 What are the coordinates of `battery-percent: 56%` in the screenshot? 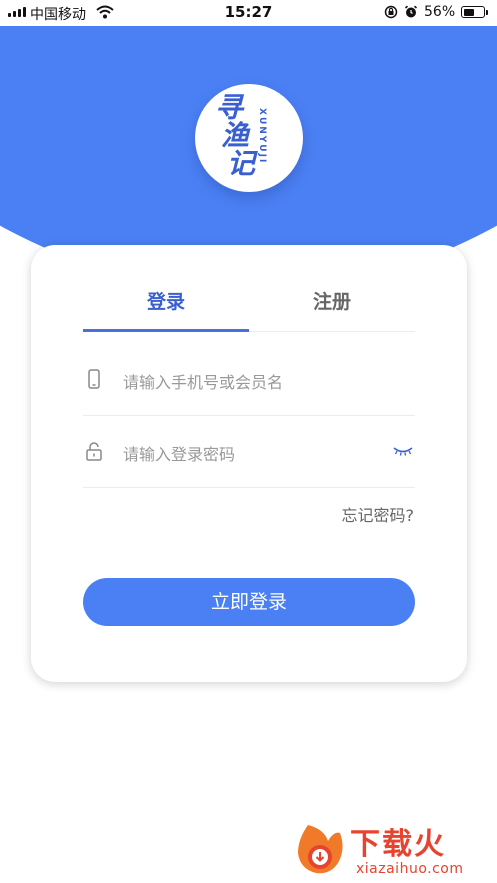 It's located at (440, 12).